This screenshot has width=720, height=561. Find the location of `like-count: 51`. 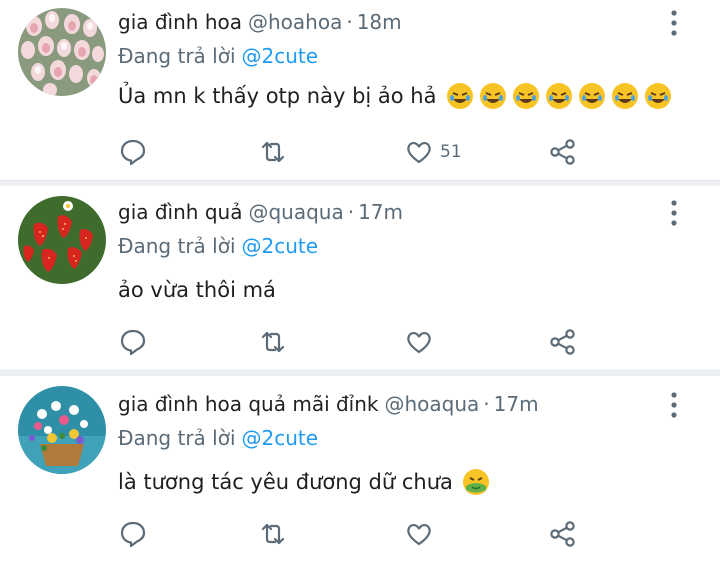

like-count: 51 is located at coordinates (451, 152).